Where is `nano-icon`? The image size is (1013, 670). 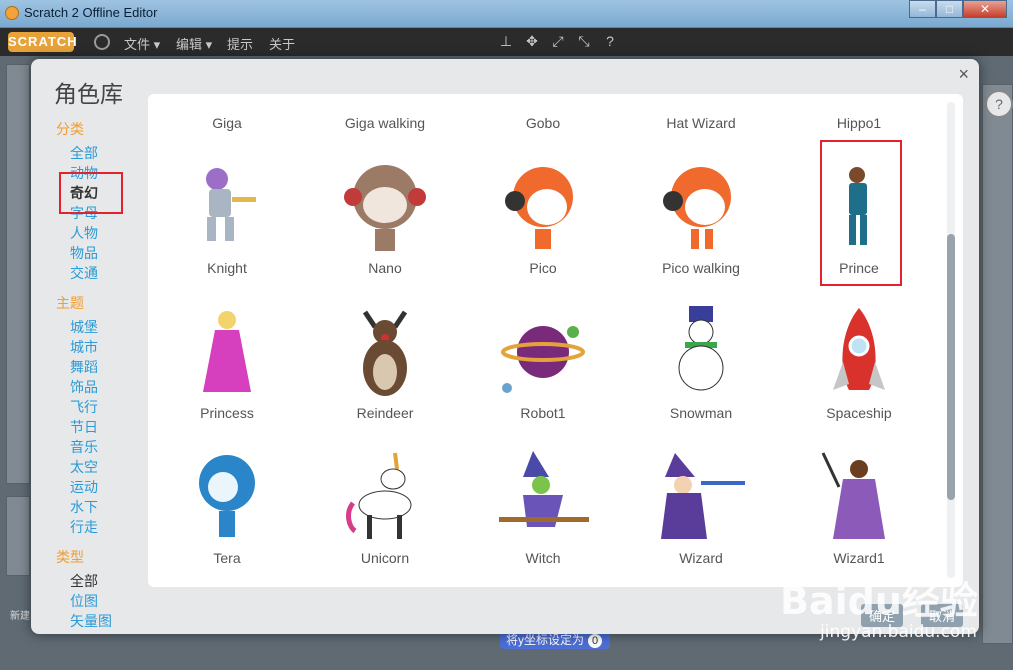 nano-icon is located at coordinates (385, 208).